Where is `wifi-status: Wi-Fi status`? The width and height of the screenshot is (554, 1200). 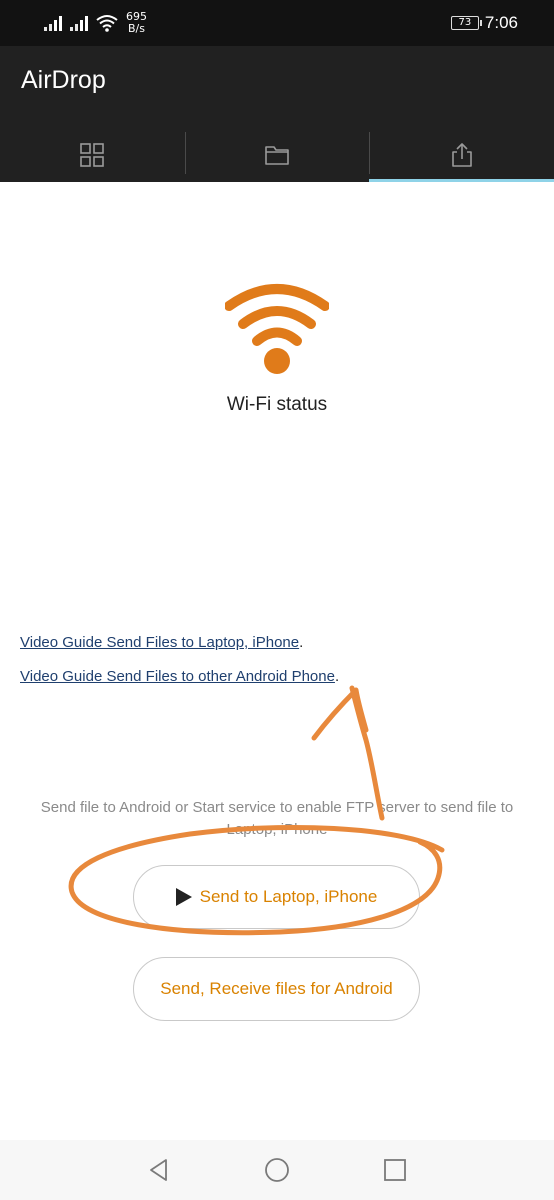 wifi-status: Wi-Fi status is located at coordinates (277, 349).